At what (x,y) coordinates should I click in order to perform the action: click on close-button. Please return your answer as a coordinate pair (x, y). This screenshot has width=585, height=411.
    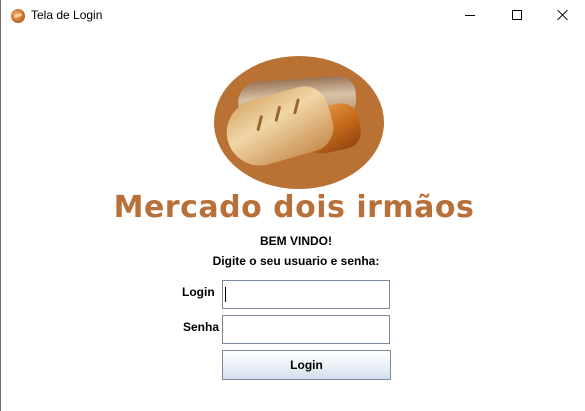
    Looking at the image, I should click on (562, 15).